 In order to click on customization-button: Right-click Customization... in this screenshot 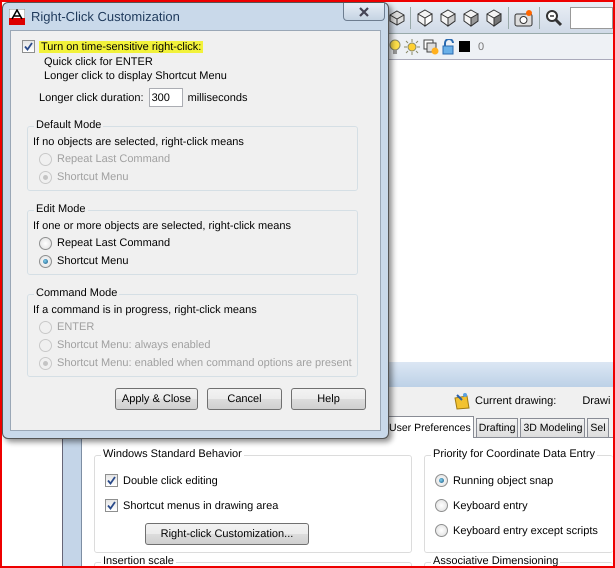, I will do `click(227, 534)`.